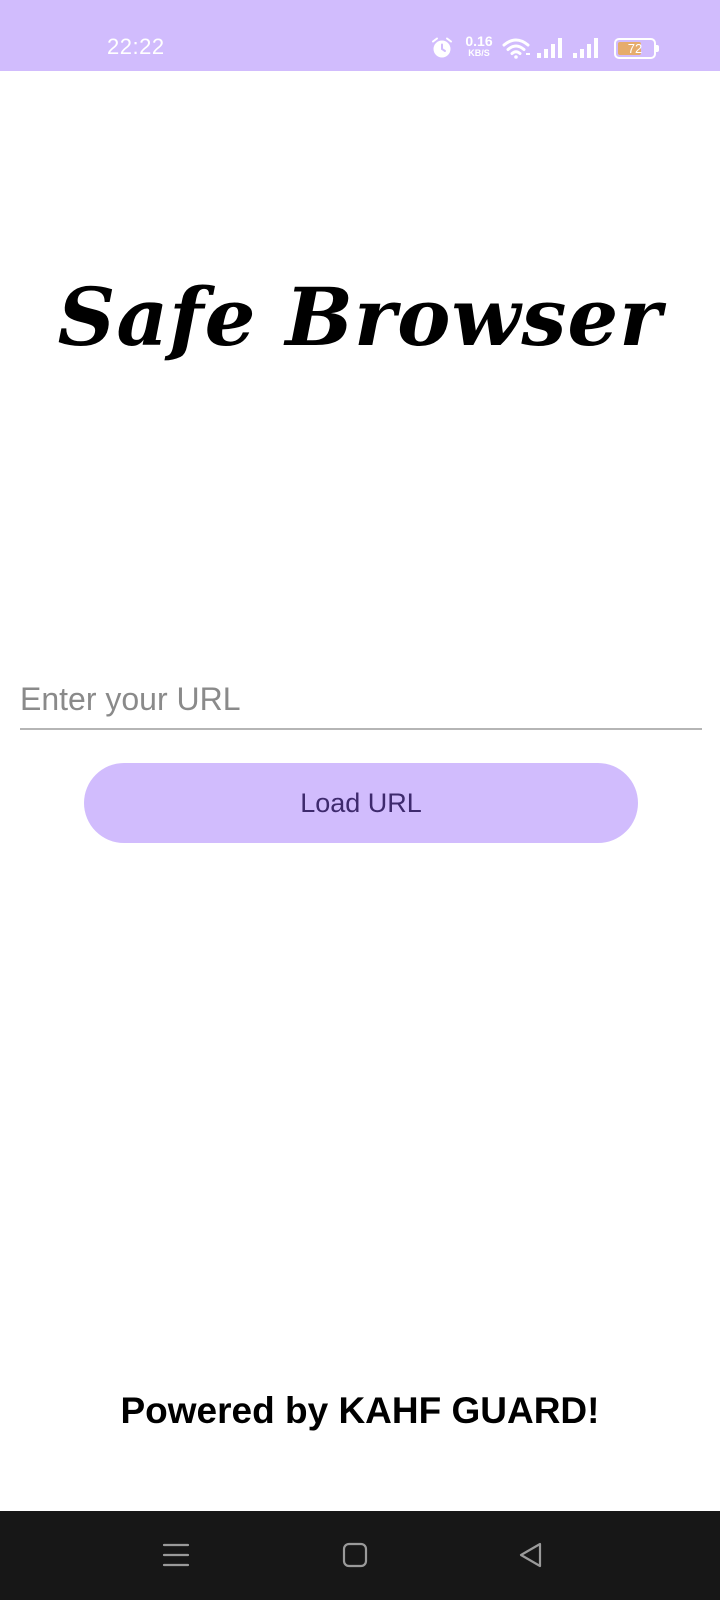 The width and height of the screenshot is (720, 1600). I want to click on status-time: 22:22, so click(136, 46).